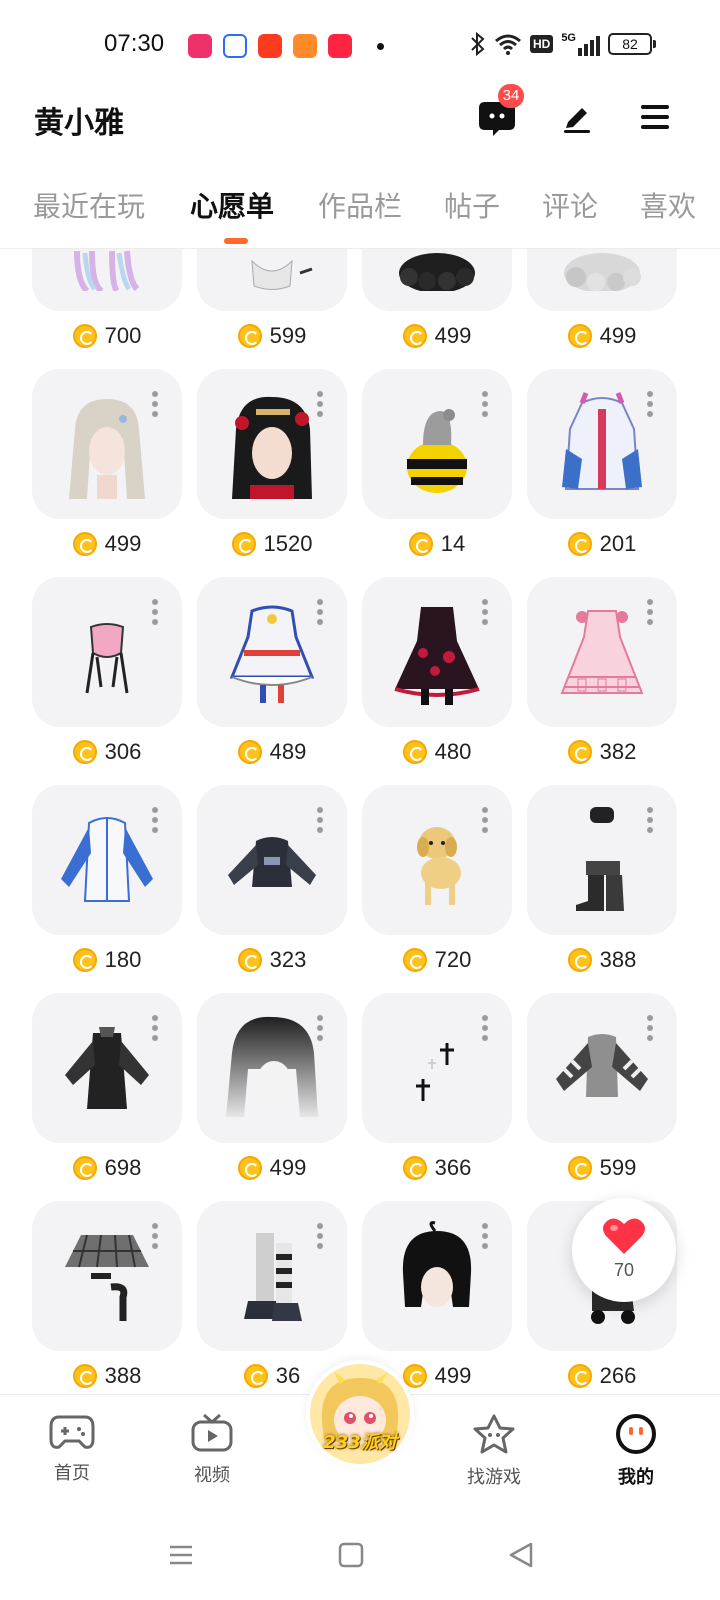  What do you see at coordinates (577, 117) in the screenshot?
I see `edit-button` at bounding box center [577, 117].